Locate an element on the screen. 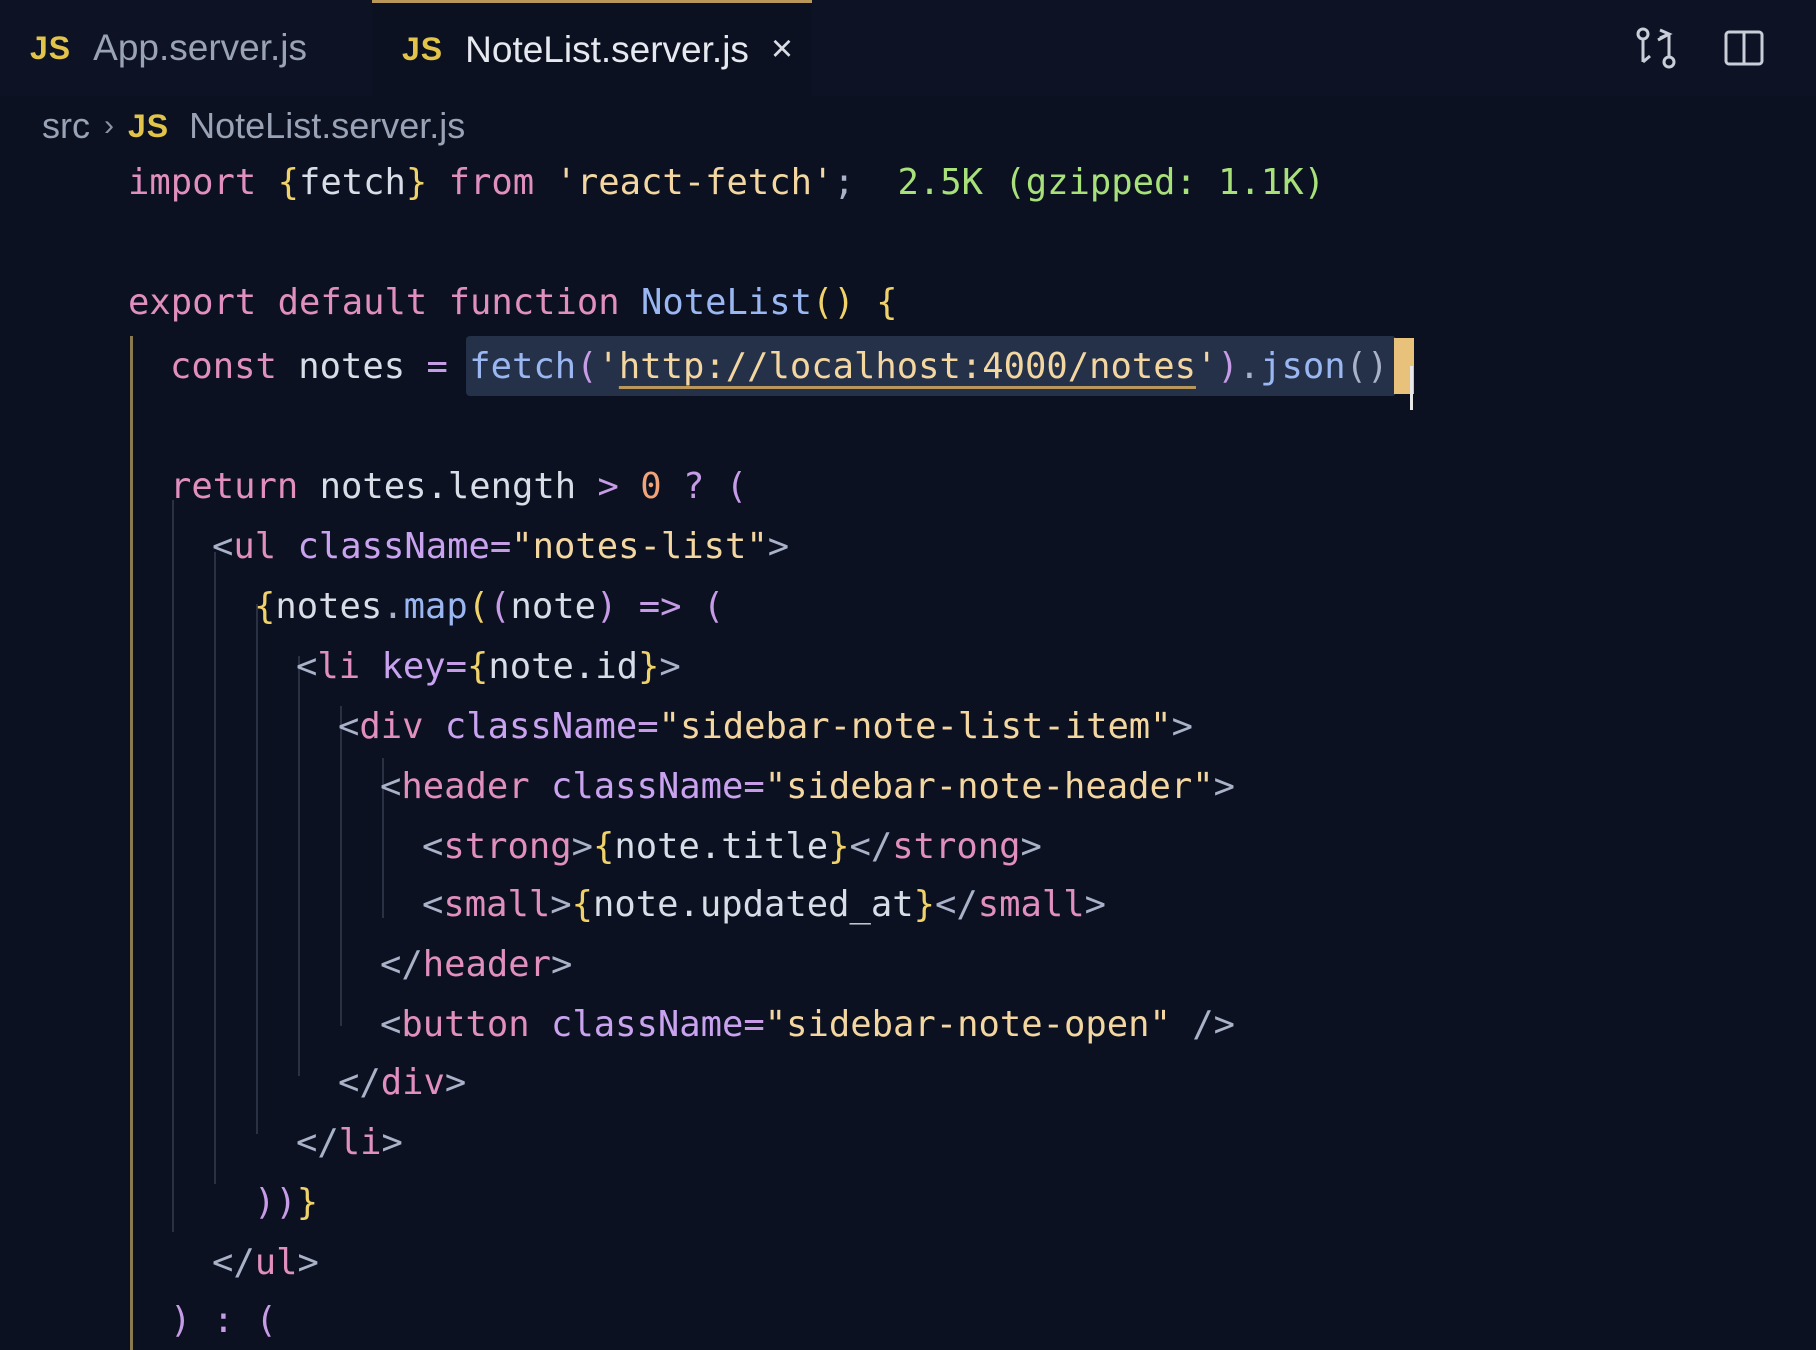 The width and height of the screenshot is (1816, 1350). breadcrumb: src › JS NoteList.server.js is located at coordinates (253, 126).